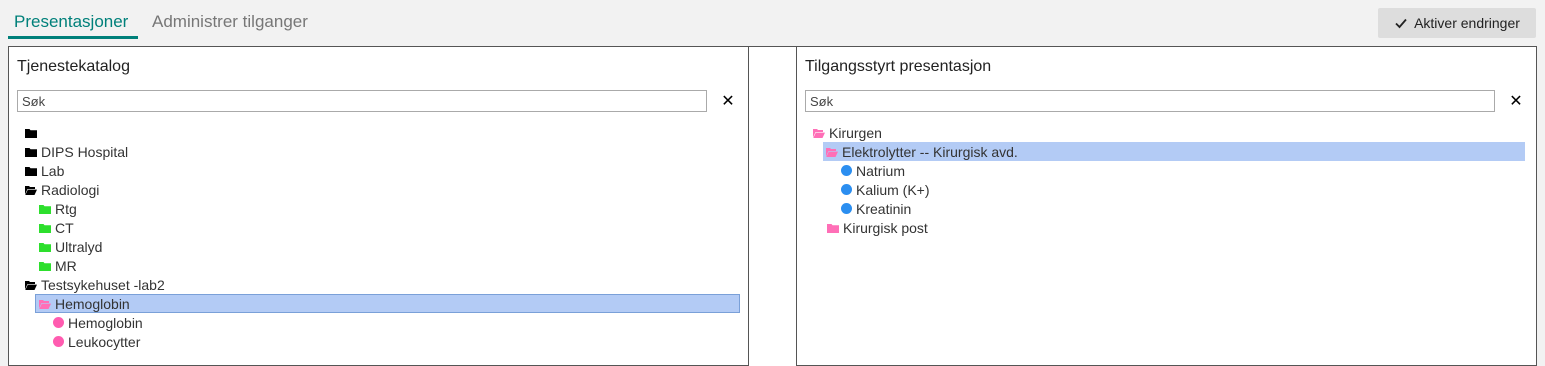  I want to click on active-tab-indicator, so click(73, 37).